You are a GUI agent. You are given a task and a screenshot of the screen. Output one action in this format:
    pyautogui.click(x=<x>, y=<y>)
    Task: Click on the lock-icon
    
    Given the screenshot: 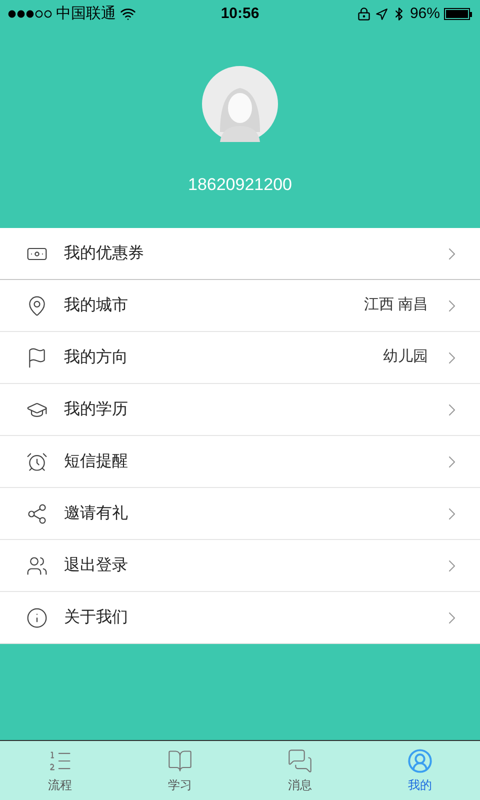 What is the action you would take?
    pyautogui.click(x=363, y=14)
    